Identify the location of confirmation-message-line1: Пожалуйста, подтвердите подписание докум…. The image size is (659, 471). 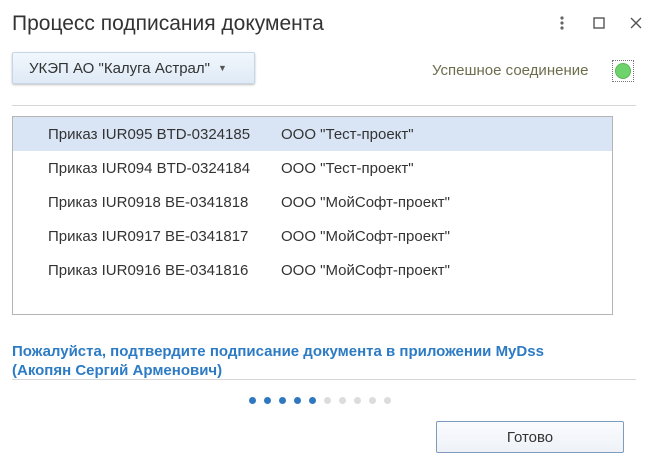
(278, 351).